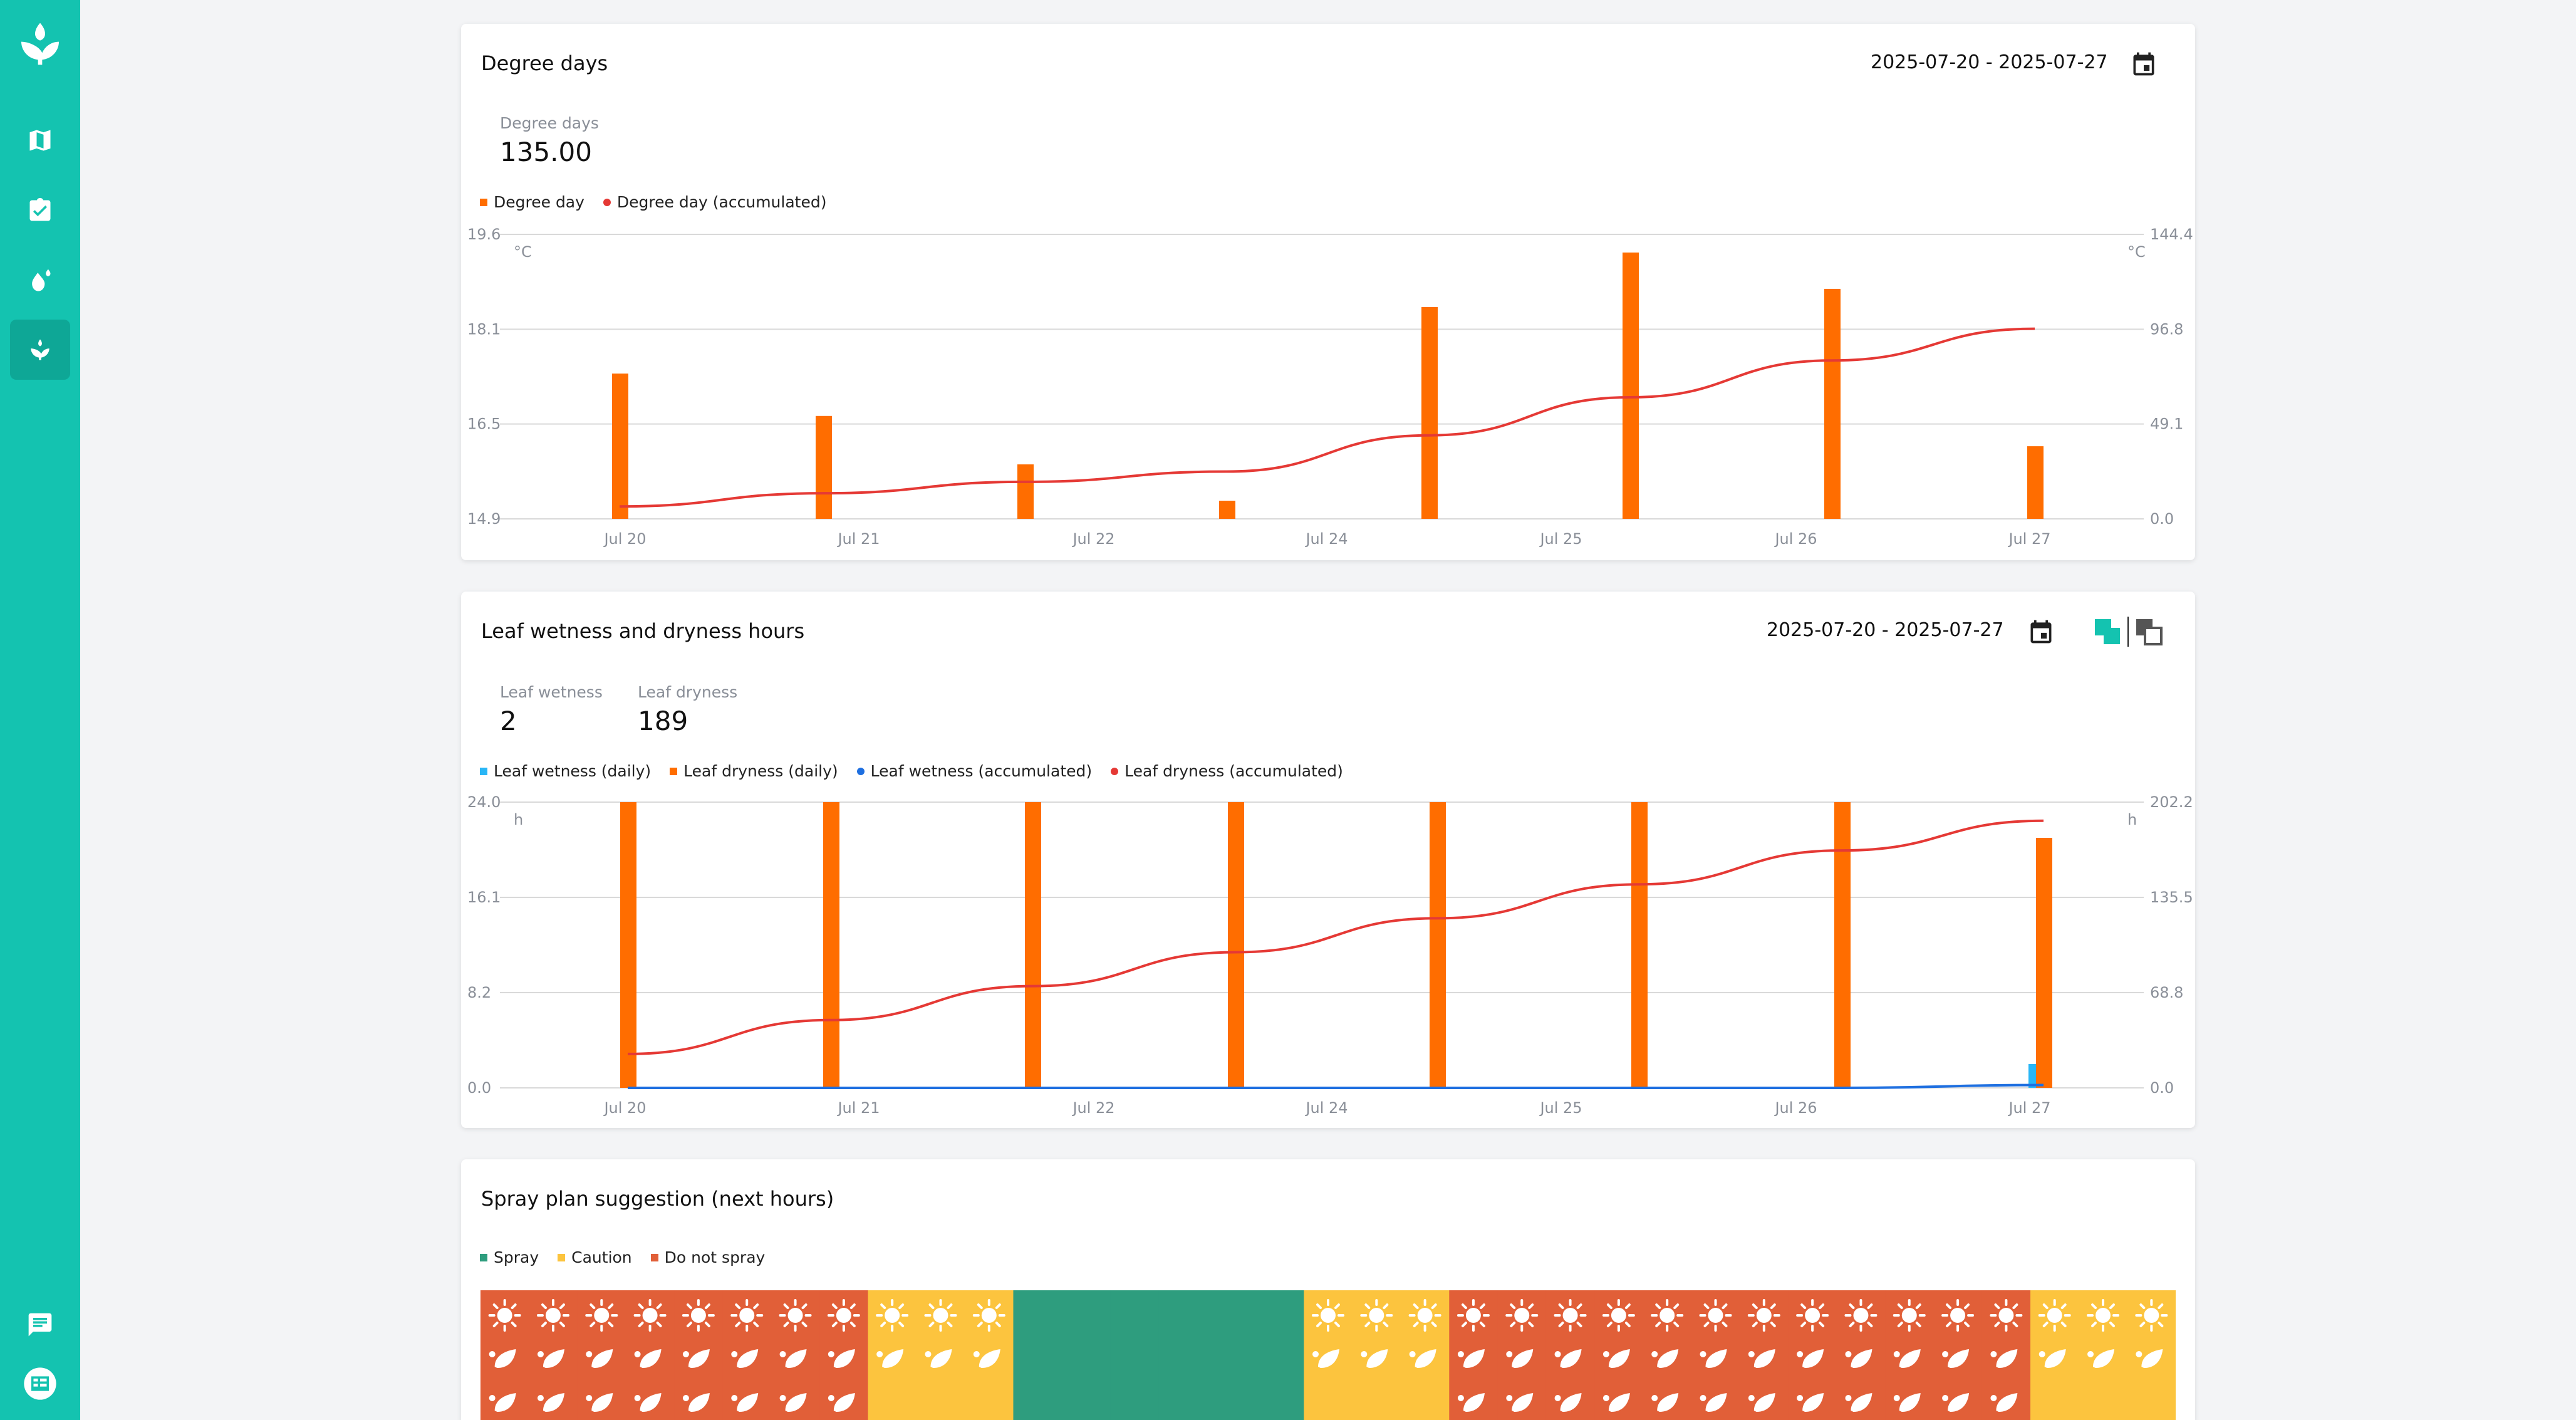 This screenshot has height=1420, width=2576. Describe the element at coordinates (484, 802) in the screenshot. I see `y-left-tick-label: 24.0` at that location.